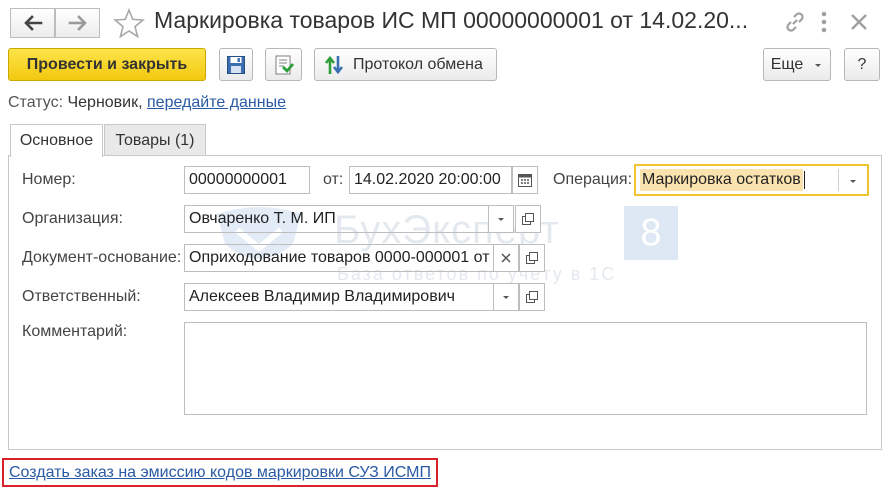 The image size is (891, 496). I want to click on base-document-open-button, so click(532, 258).